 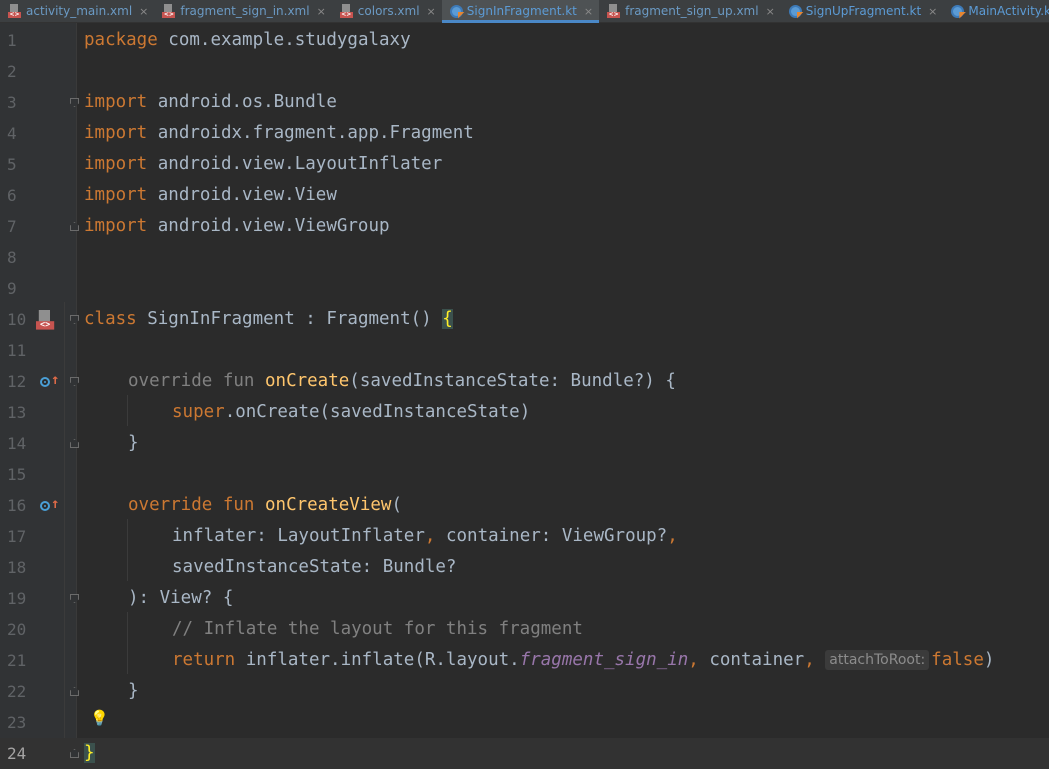 I want to click on code-text: super.onCreate(savedInstanceState), so click(x=351, y=412).